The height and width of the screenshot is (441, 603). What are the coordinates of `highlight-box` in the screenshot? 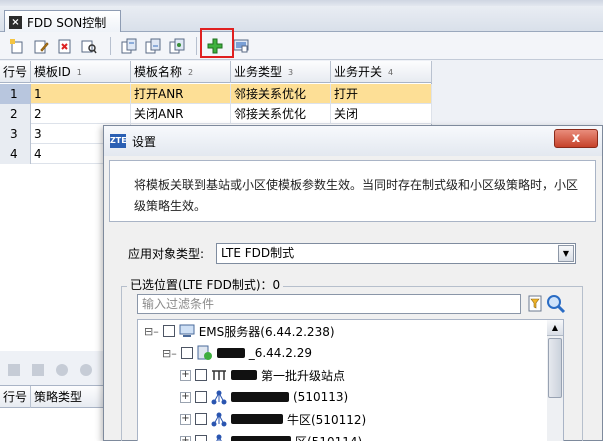 It's located at (217, 43).